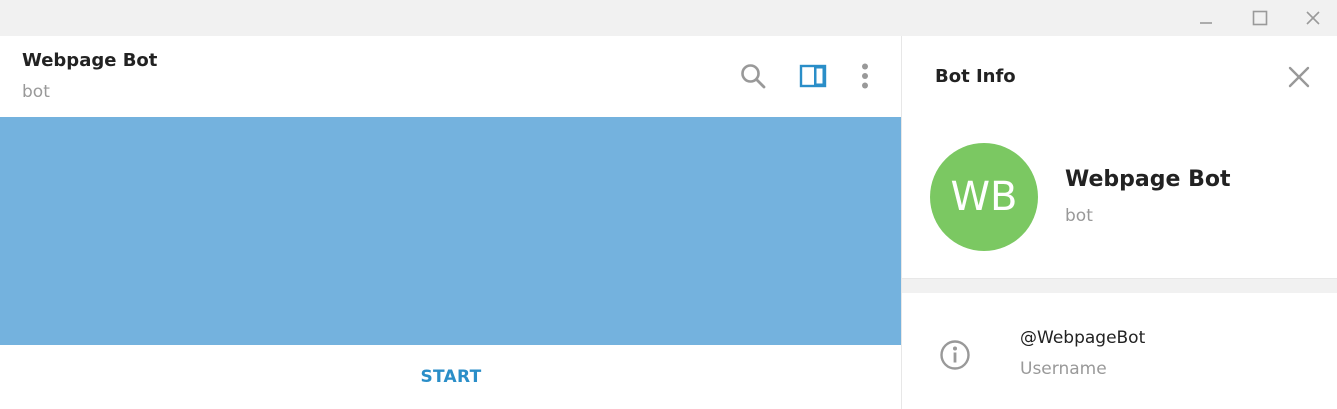 Image resolution: width=1337 pixels, height=409 pixels. I want to click on chat-header: Webpage Bot bot, so click(451, 76).